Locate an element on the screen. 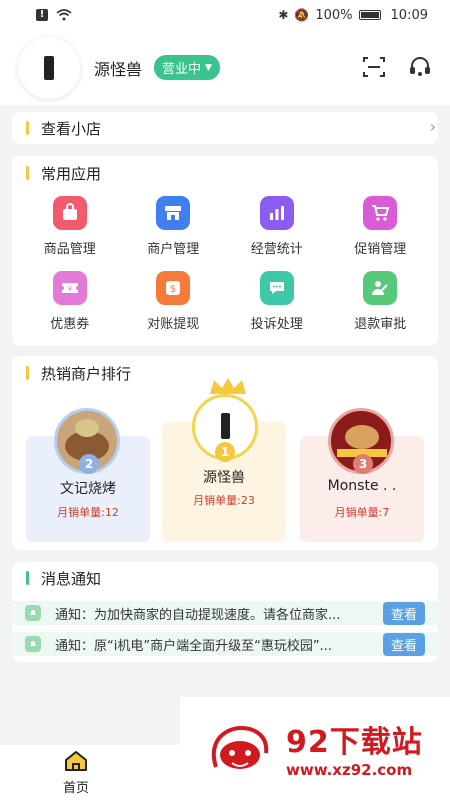 This screenshot has width=450, height=800. app-label: 经营统计 is located at coordinates (276, 249).